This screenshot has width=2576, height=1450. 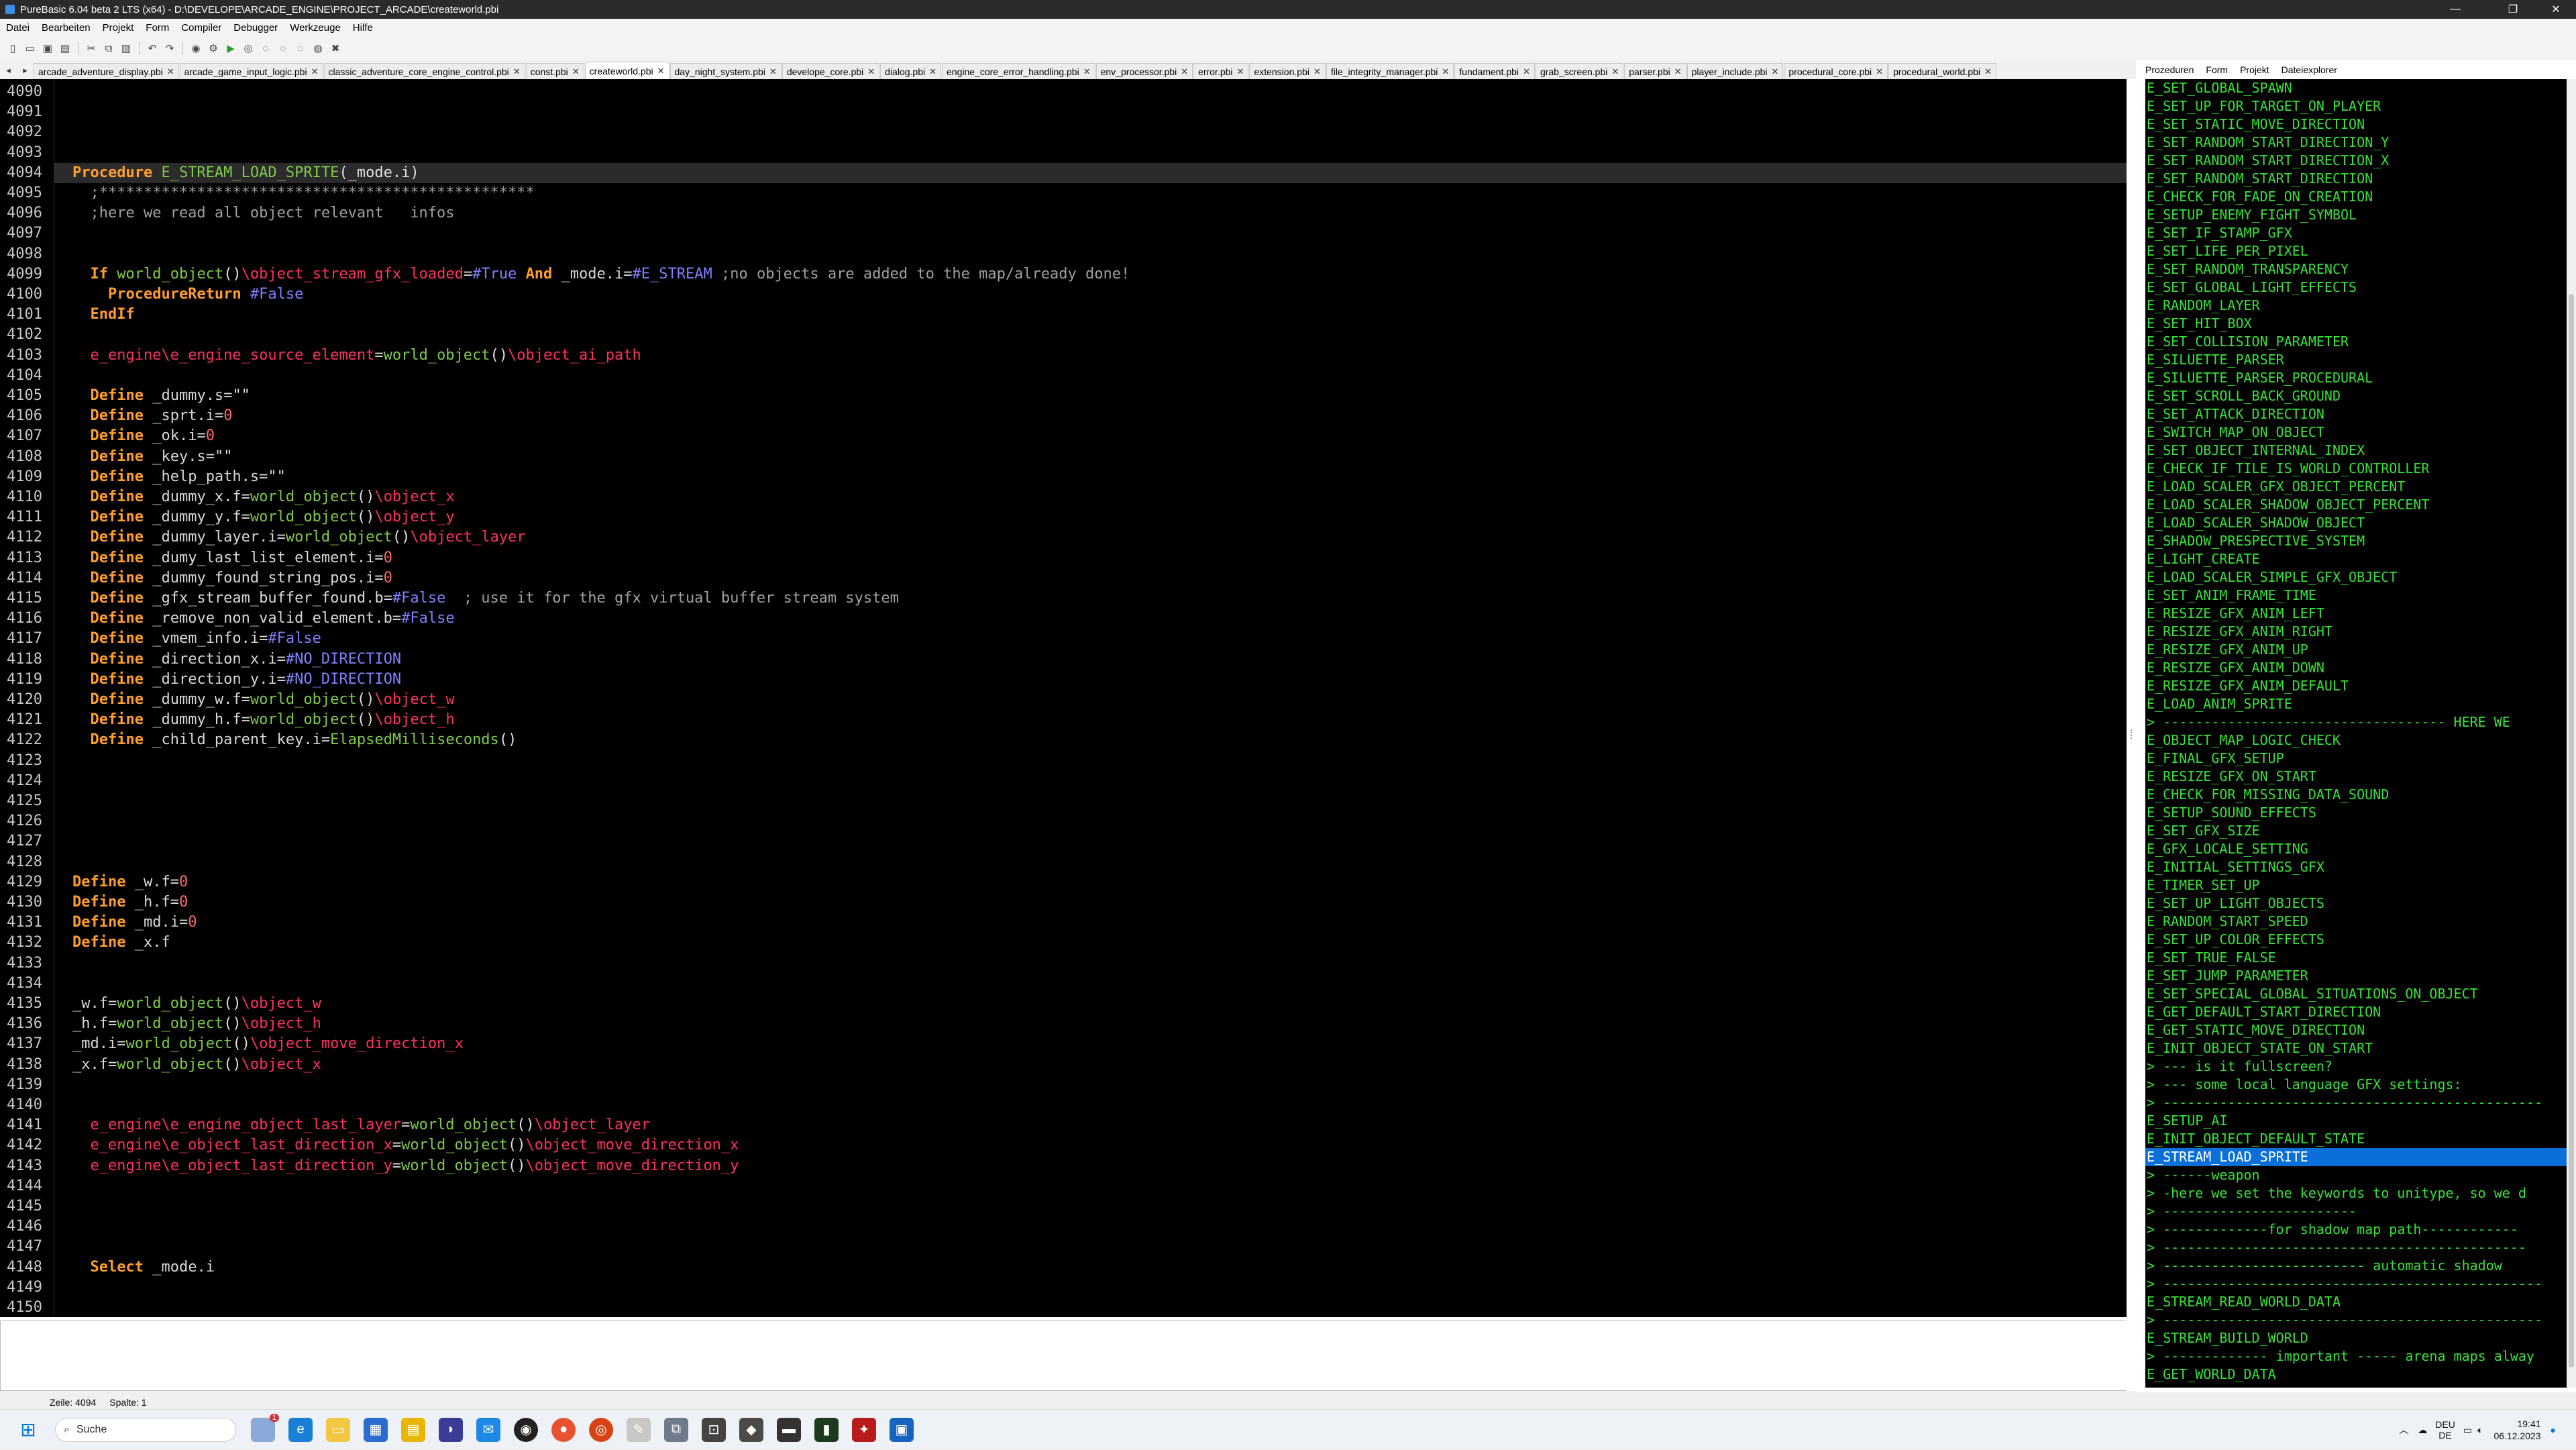 What do you see at coordinates (2356, 1048) in the screenshot?
I see `procedure-item: E_INIT_OBJECT_STATE_ON_START` at bounding box center [2356, 1048].